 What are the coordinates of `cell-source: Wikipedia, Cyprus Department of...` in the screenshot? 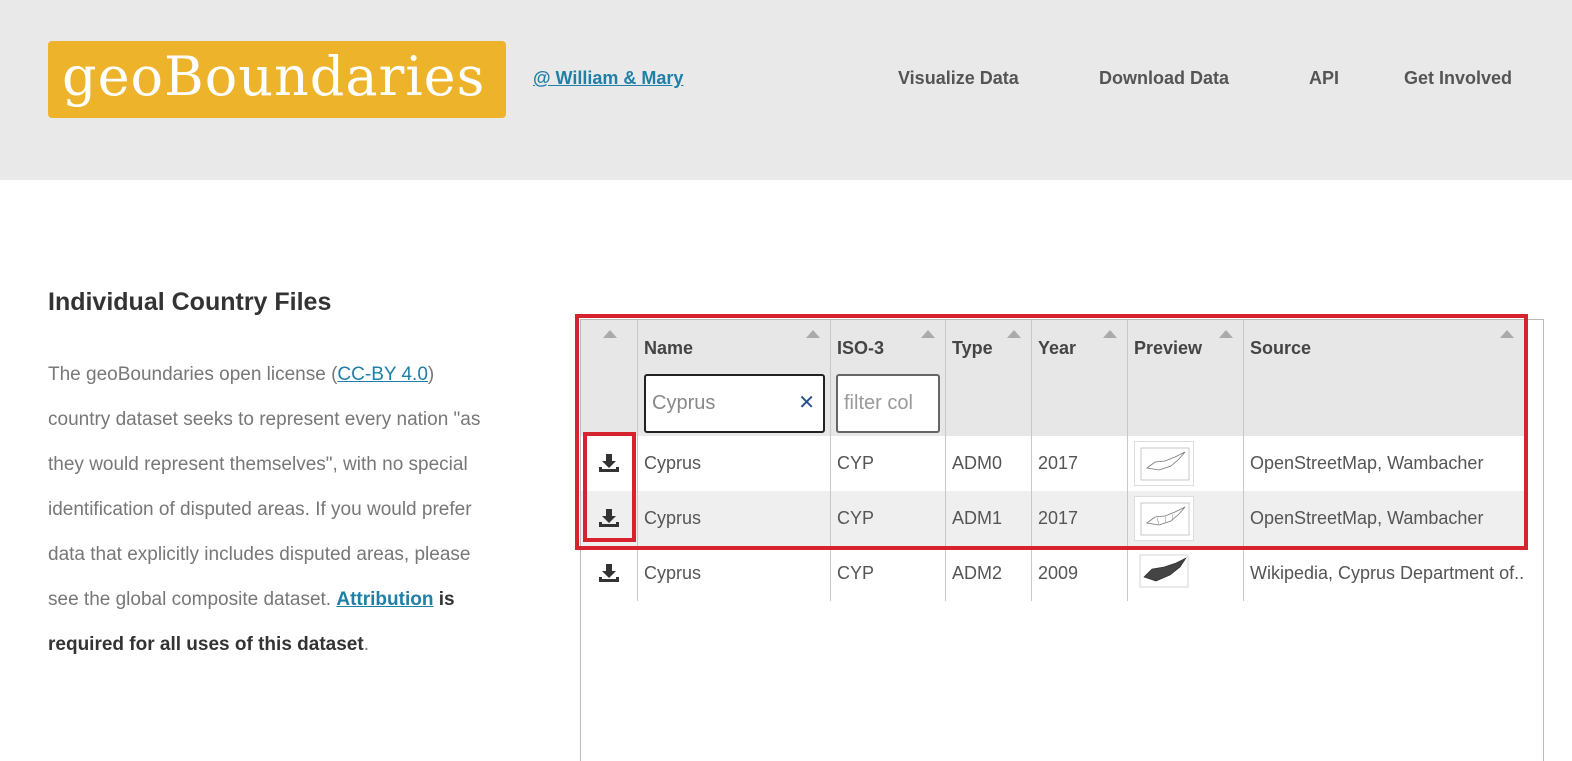 It's located at (1387, 573).